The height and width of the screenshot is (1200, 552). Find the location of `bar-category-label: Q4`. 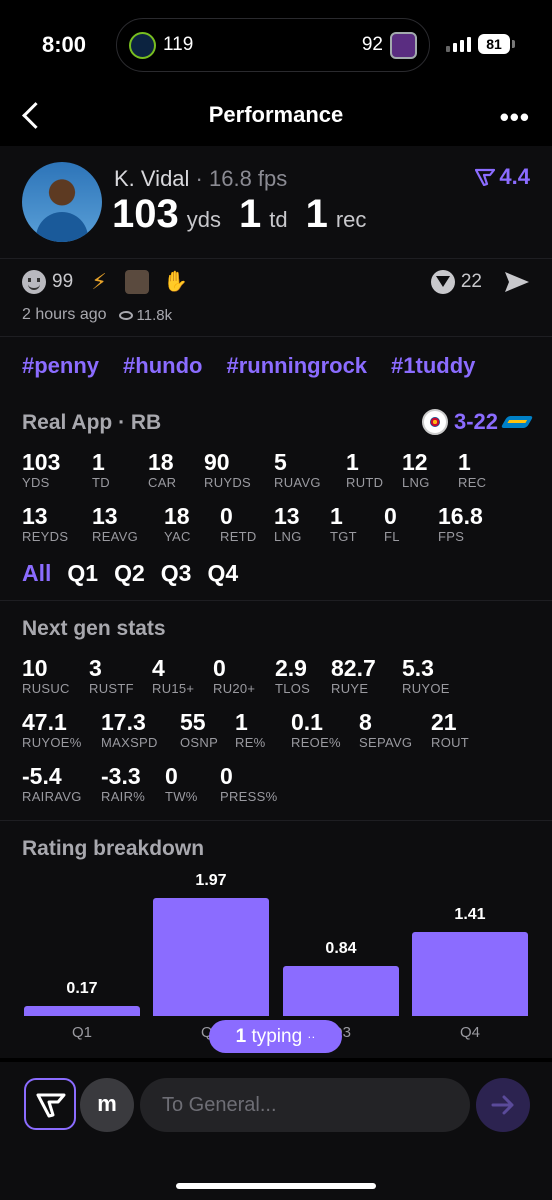

bar-category-label: Q4 is located at coordinates (469, 1032).